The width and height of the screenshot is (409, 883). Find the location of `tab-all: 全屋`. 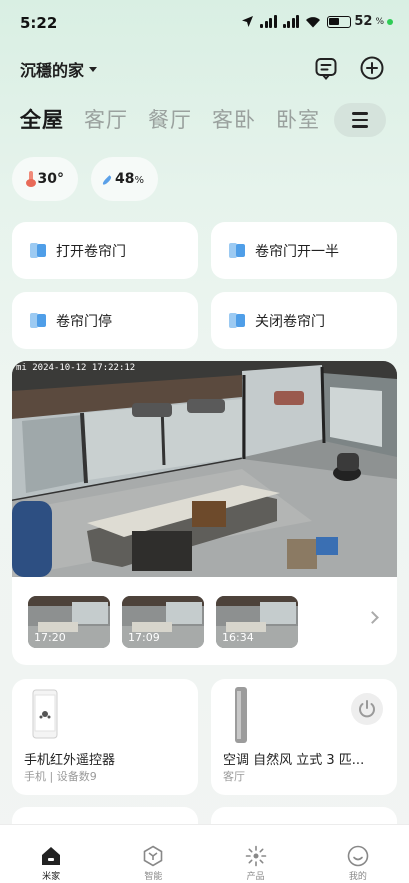

tab-all: 全屋 is located at coordinates (42, 119).